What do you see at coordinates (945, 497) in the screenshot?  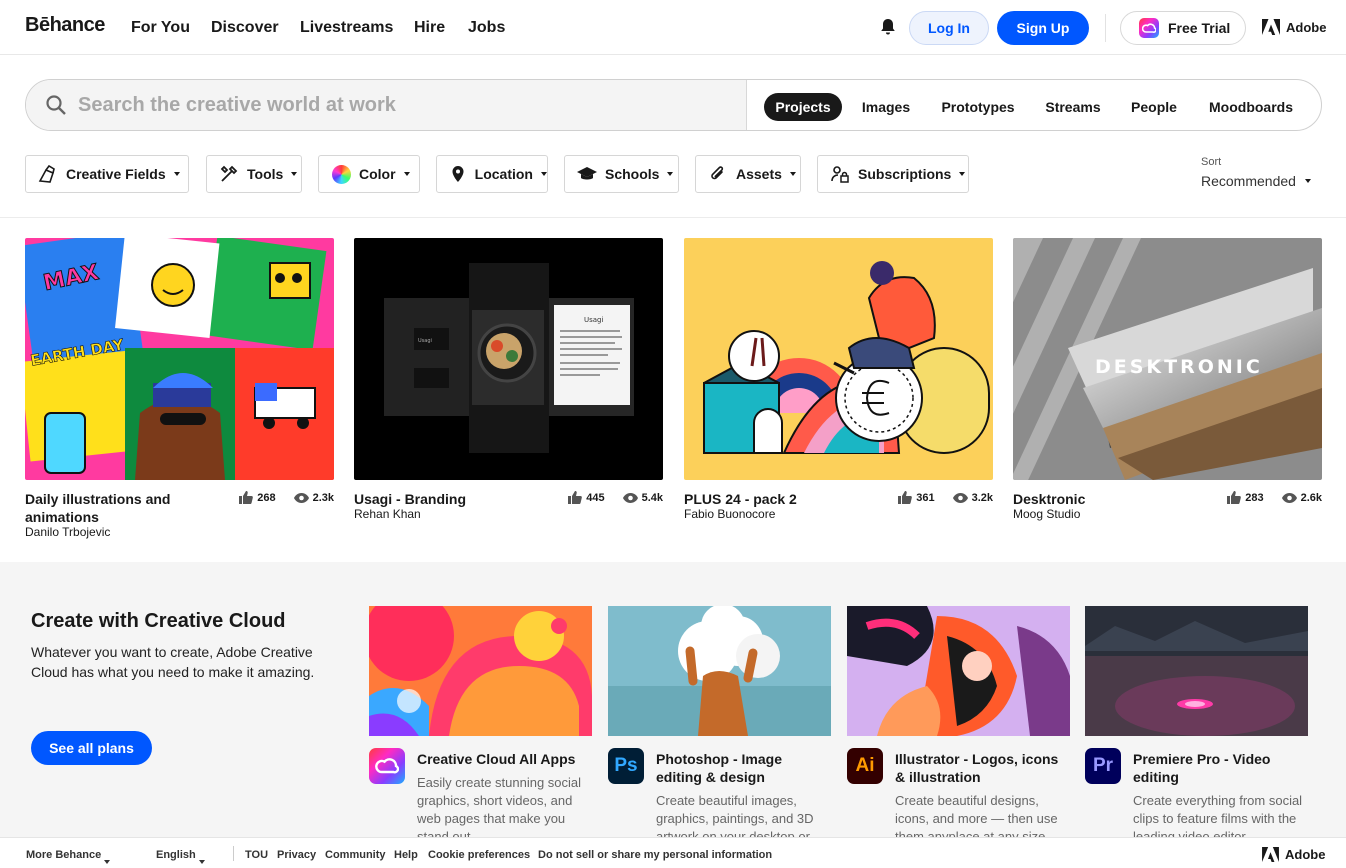 I see `project-stats: 361 3.2k` at bounding box center [945, 497].